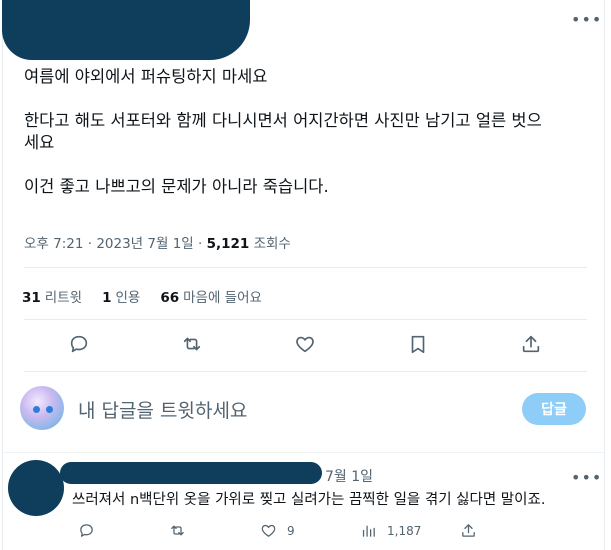 This screenshot has width=611, height=550. I want to click on retweets-stat: 31 리트윗, so click(52, 296).